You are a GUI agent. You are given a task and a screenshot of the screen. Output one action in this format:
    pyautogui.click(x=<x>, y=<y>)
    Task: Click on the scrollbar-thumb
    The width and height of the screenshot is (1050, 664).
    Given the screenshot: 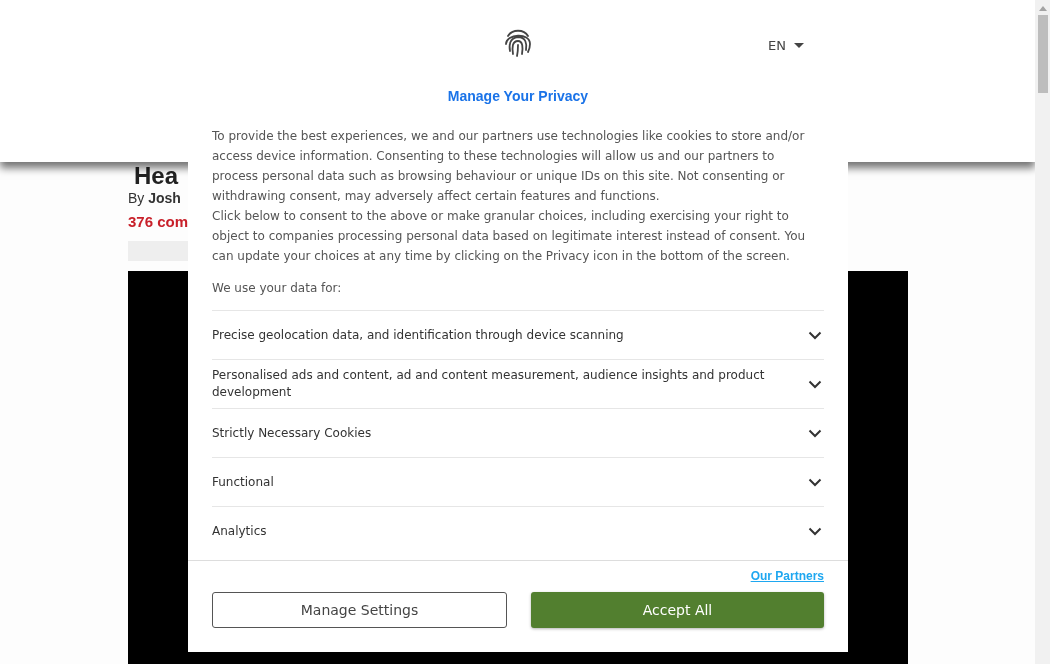 What is the action you would take?
    pyautogui.click(x=1042, y=54)
    